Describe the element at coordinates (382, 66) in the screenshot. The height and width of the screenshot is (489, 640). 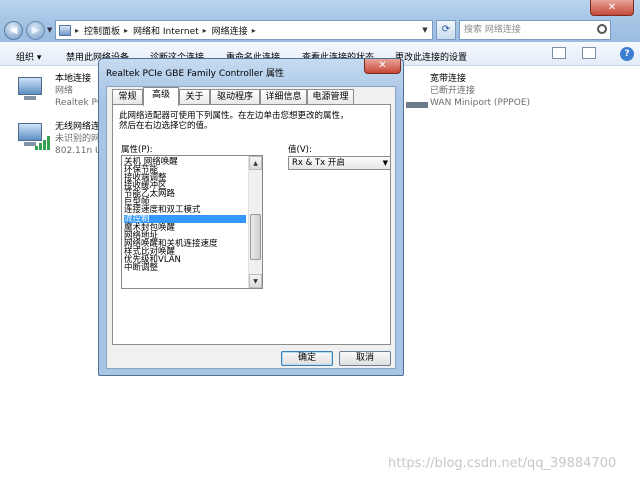
I see `dialog-close-button: ✕` at that location.